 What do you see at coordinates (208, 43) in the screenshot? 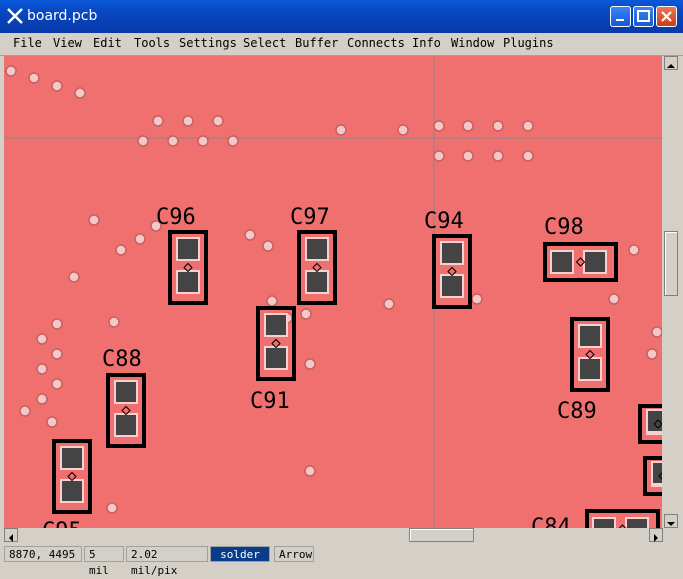
I see `menu-settings: Settings` at bounding box center [208, 43].